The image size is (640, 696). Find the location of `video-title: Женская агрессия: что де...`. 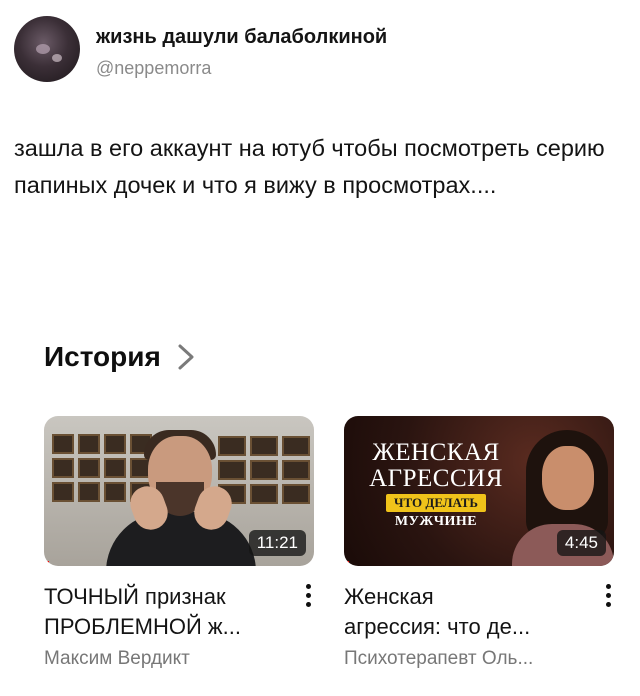

video-title: Женская агрессия: что де... is located at coordinates (464, 612).